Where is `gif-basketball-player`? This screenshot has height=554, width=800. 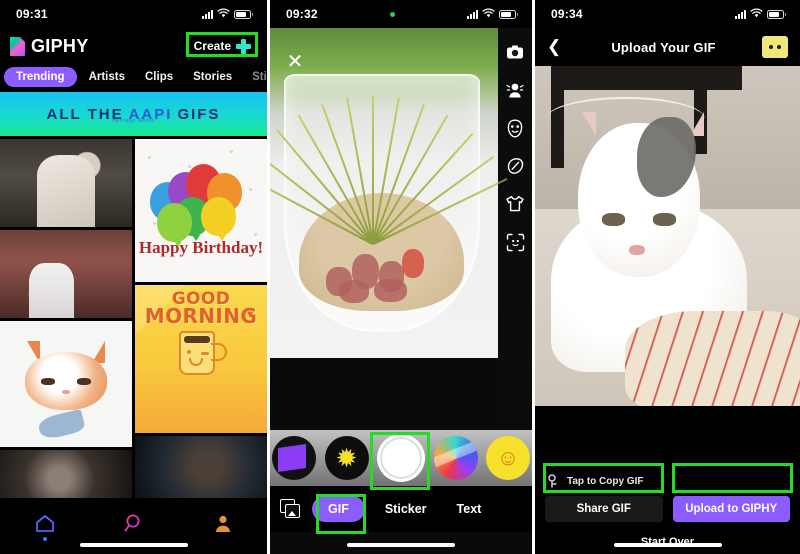 gif-basketball-player is located at coordinates (66, 274).